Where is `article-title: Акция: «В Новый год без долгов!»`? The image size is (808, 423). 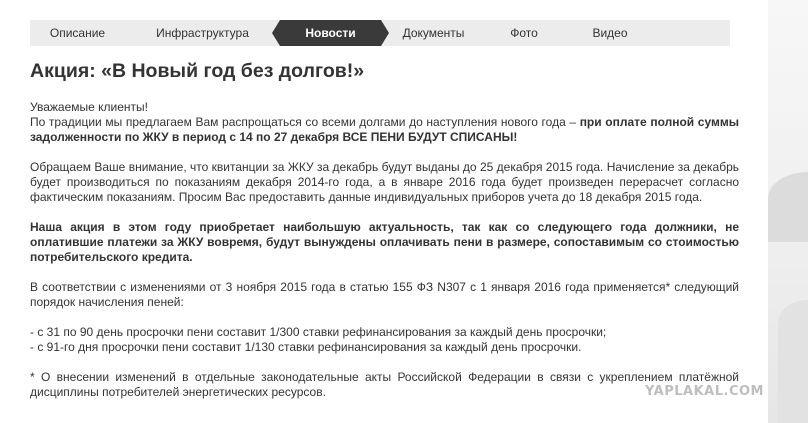
article-title: Акция: «В Новый год без долгов!» is located at coordinates (197, 71).